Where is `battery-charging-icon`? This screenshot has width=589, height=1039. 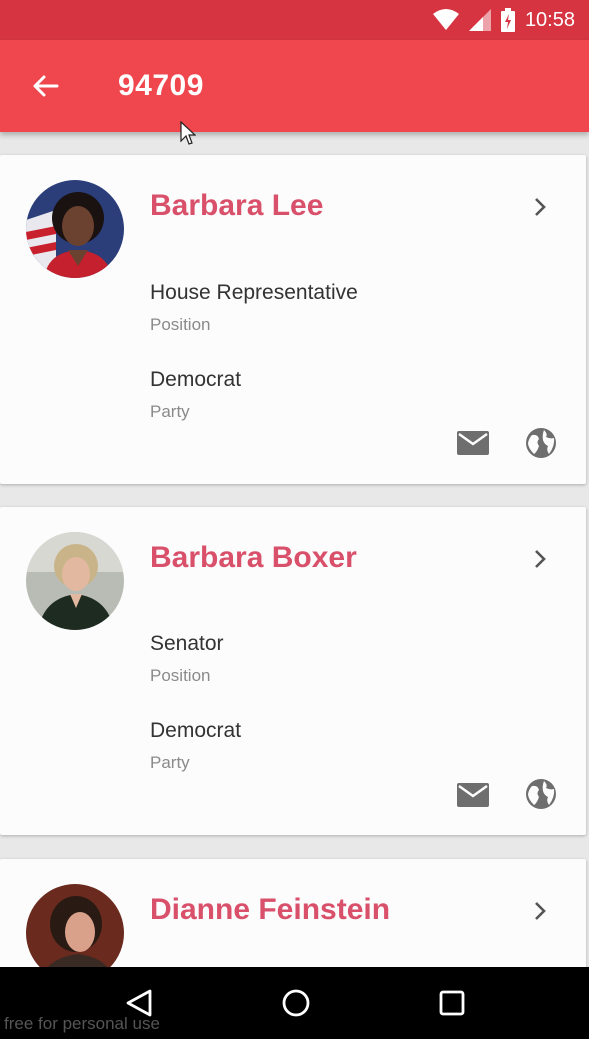
battery-charging-icon is located at coordinates (507, 20).